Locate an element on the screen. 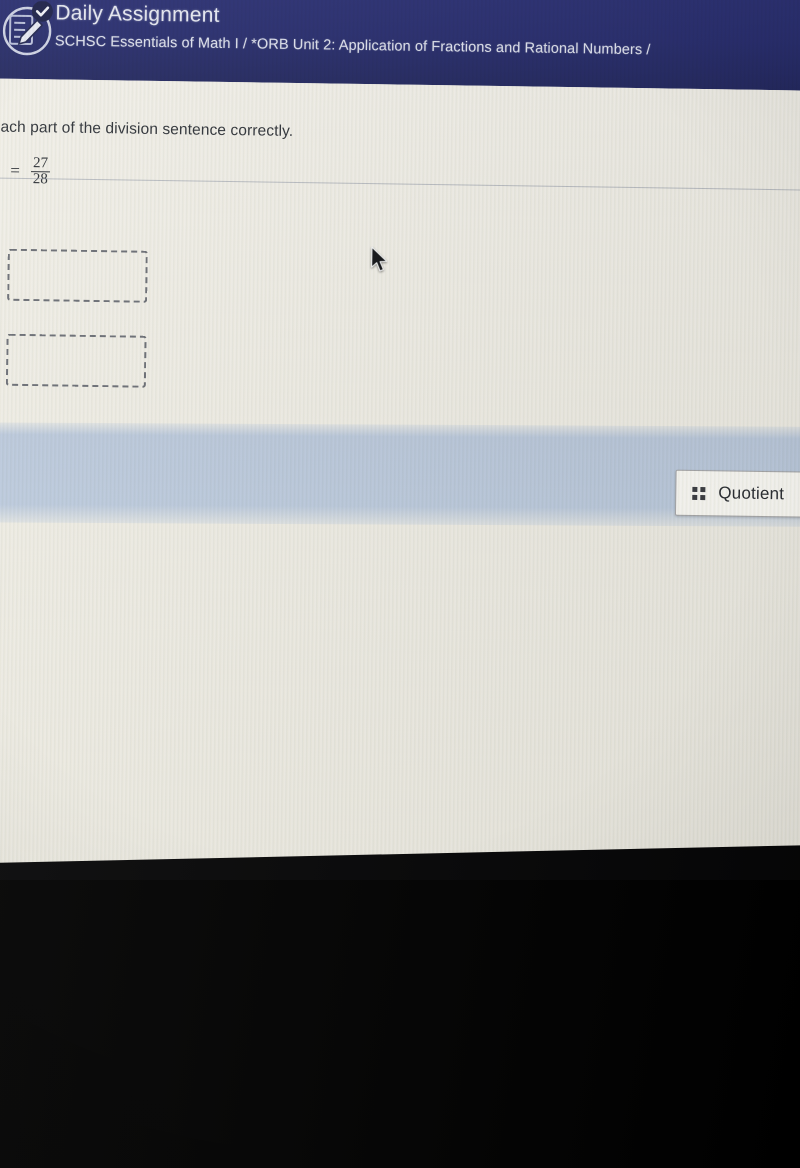 Image resolution: width=800 pixels, height=1168 pixels. mouse-cursor-icon is located at coordinates (380, 260).